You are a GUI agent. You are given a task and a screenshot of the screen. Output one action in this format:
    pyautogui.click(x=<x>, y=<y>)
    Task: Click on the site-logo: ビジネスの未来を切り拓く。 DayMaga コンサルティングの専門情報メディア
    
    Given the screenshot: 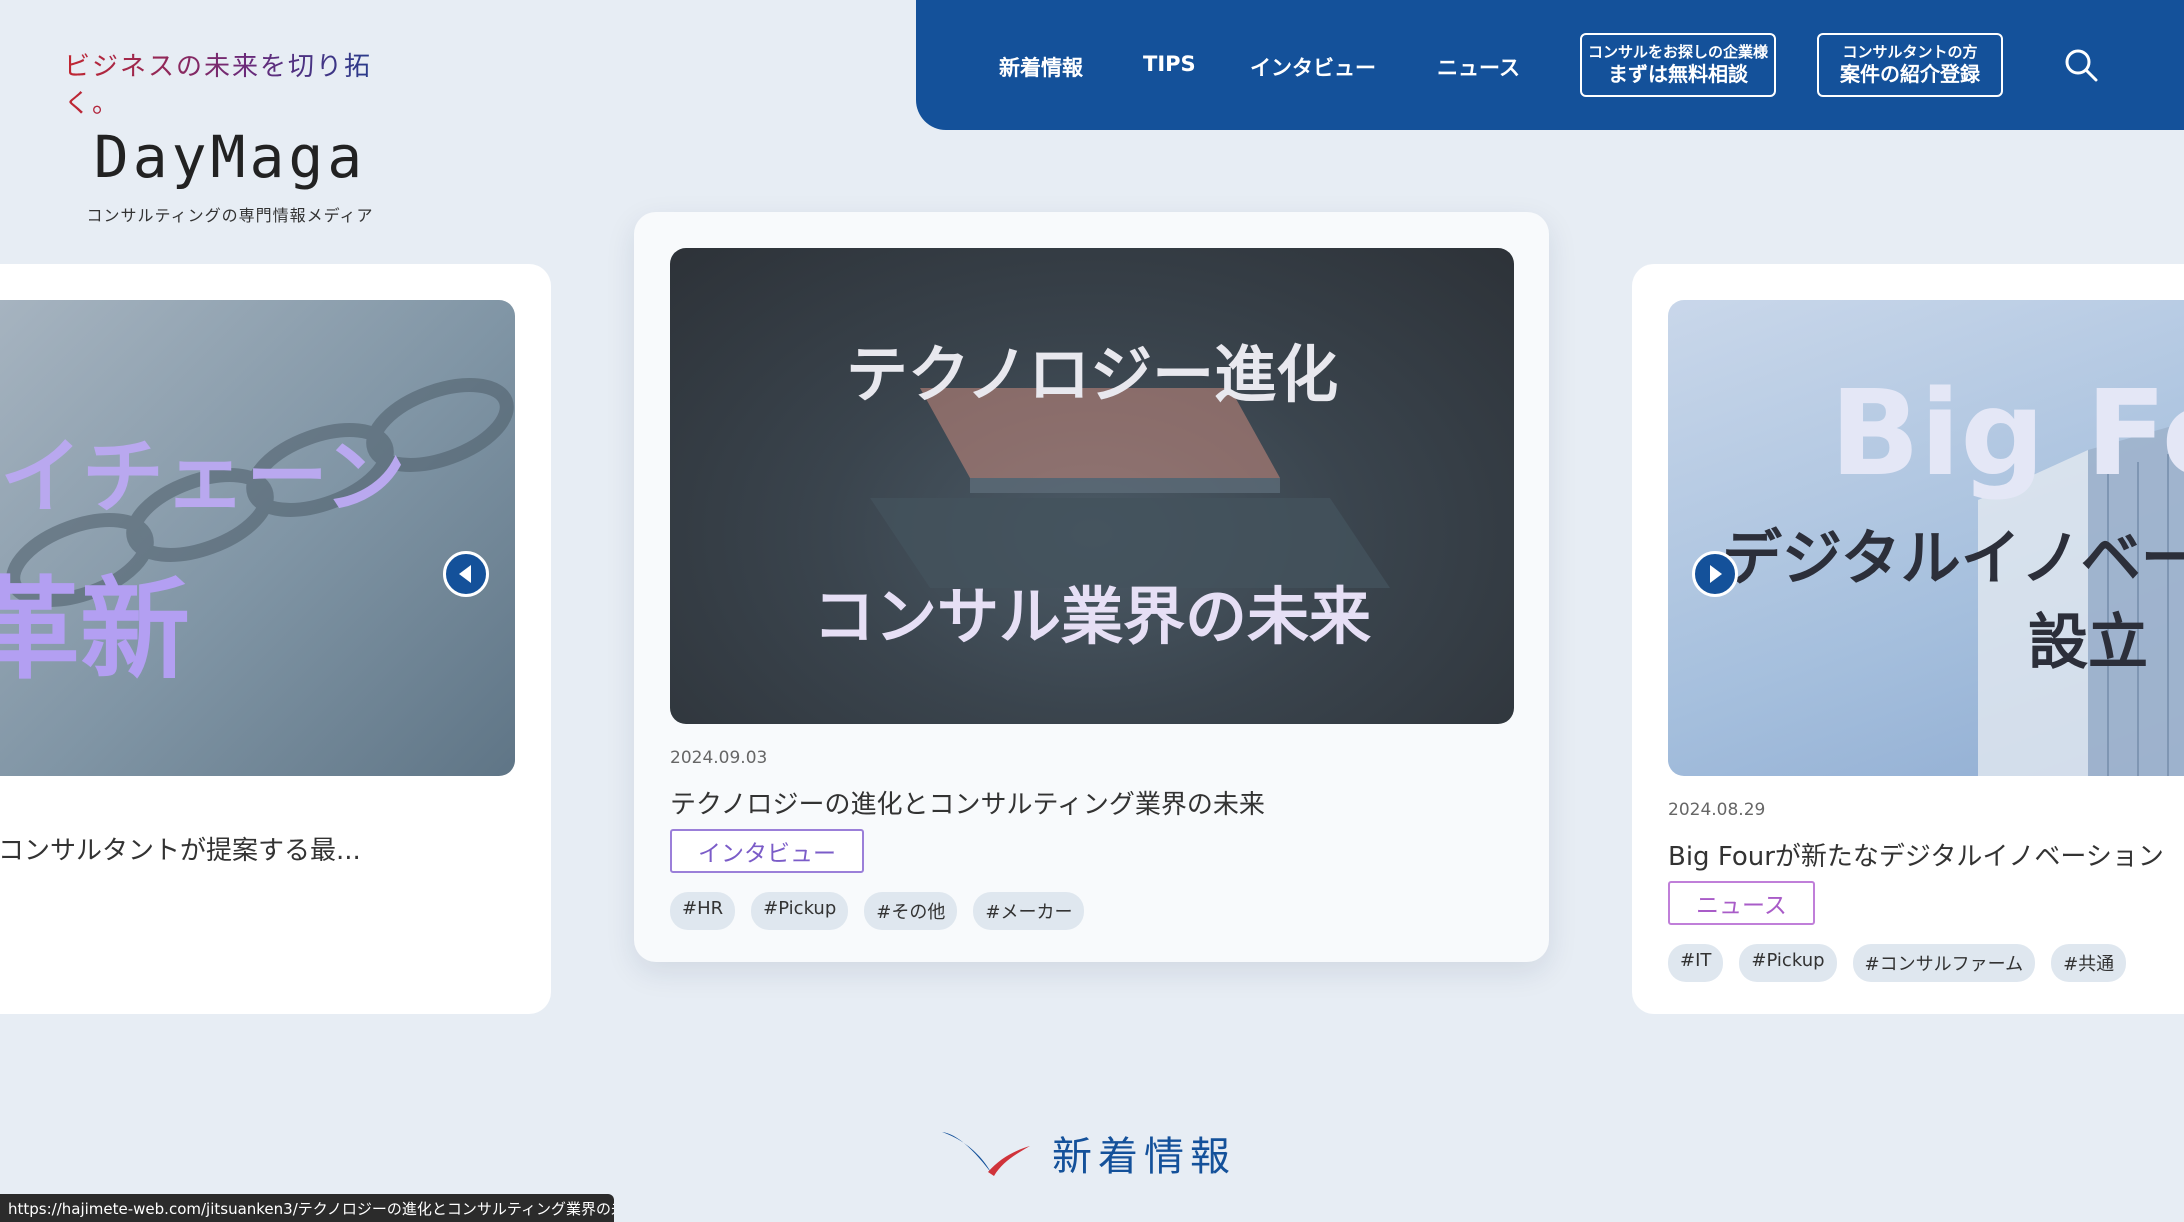 What is the action you would take?
    pyautogui.click(x=230, y=136)
    